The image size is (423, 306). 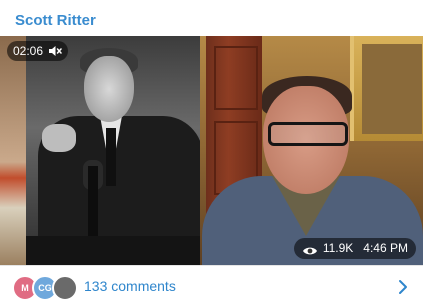 What do you see at coordinates (55, 20) in the screenshot?
I see `channel-name: Scott Ritter` at bounding box center [55, 20].